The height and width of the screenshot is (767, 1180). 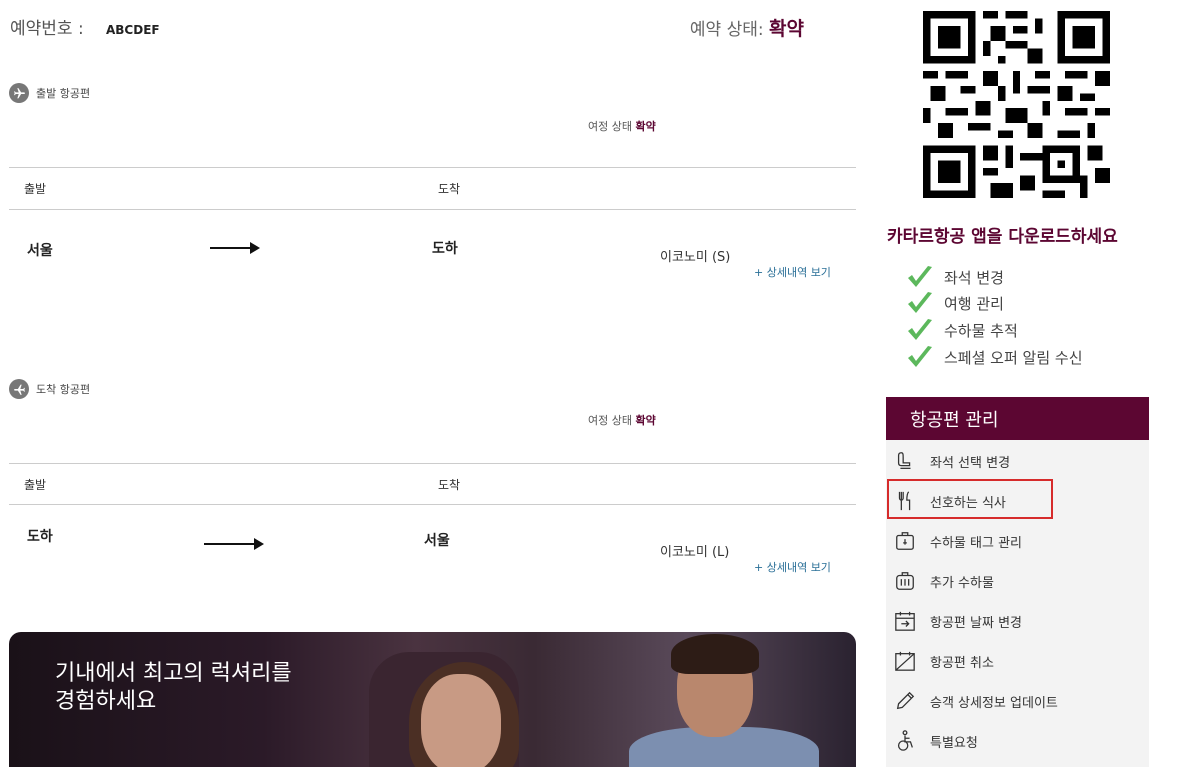 What do you see at coordinates (133, 30) in the screenshot?
I see `booking-number-value: ABCDEF` at bounding box center [133, 30].